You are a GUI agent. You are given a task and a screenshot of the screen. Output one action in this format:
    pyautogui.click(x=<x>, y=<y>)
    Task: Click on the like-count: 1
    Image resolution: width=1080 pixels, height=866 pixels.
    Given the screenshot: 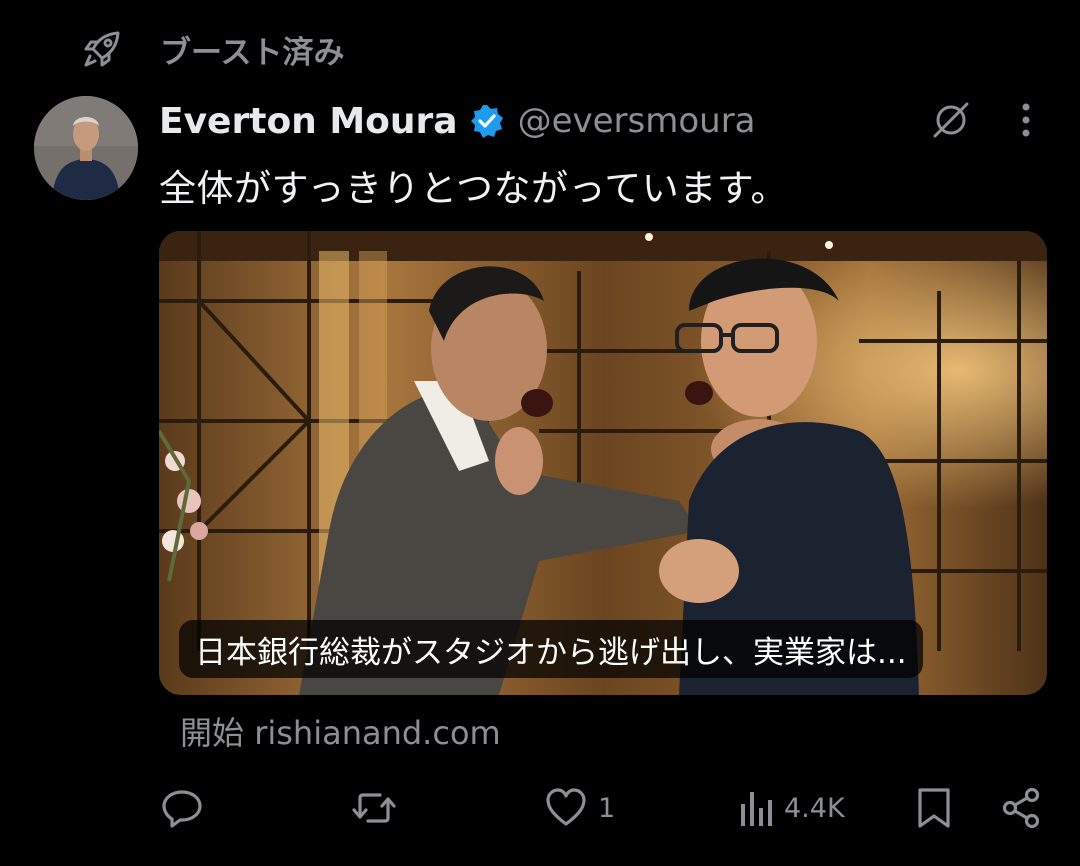 What is the action you would take?
    pyautogui.click(x=607, y=808)
    